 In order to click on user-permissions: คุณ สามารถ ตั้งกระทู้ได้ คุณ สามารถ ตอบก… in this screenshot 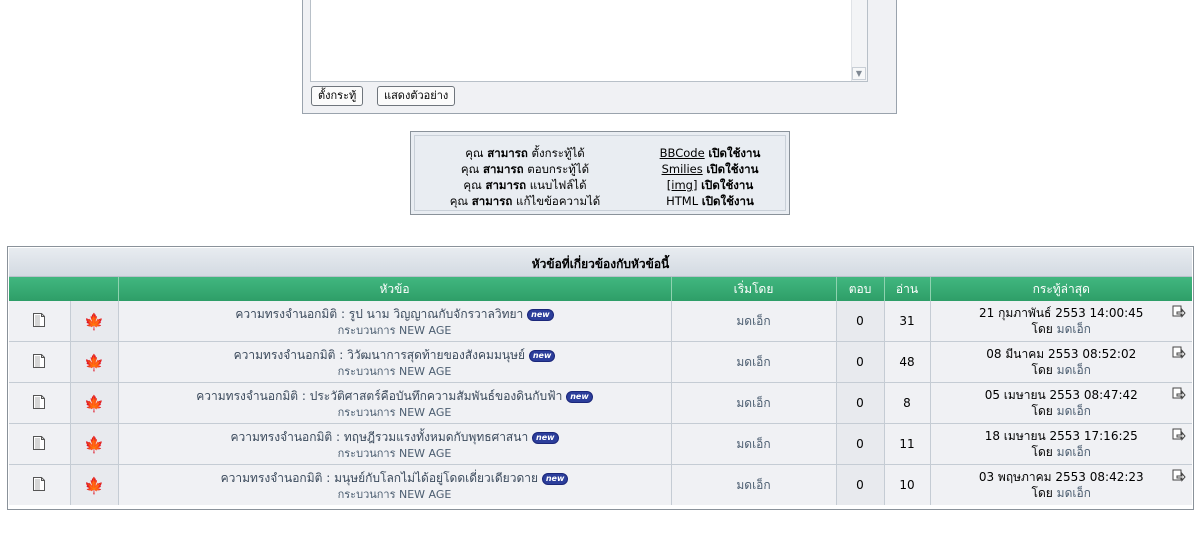, I will do `click(525, 177)`.